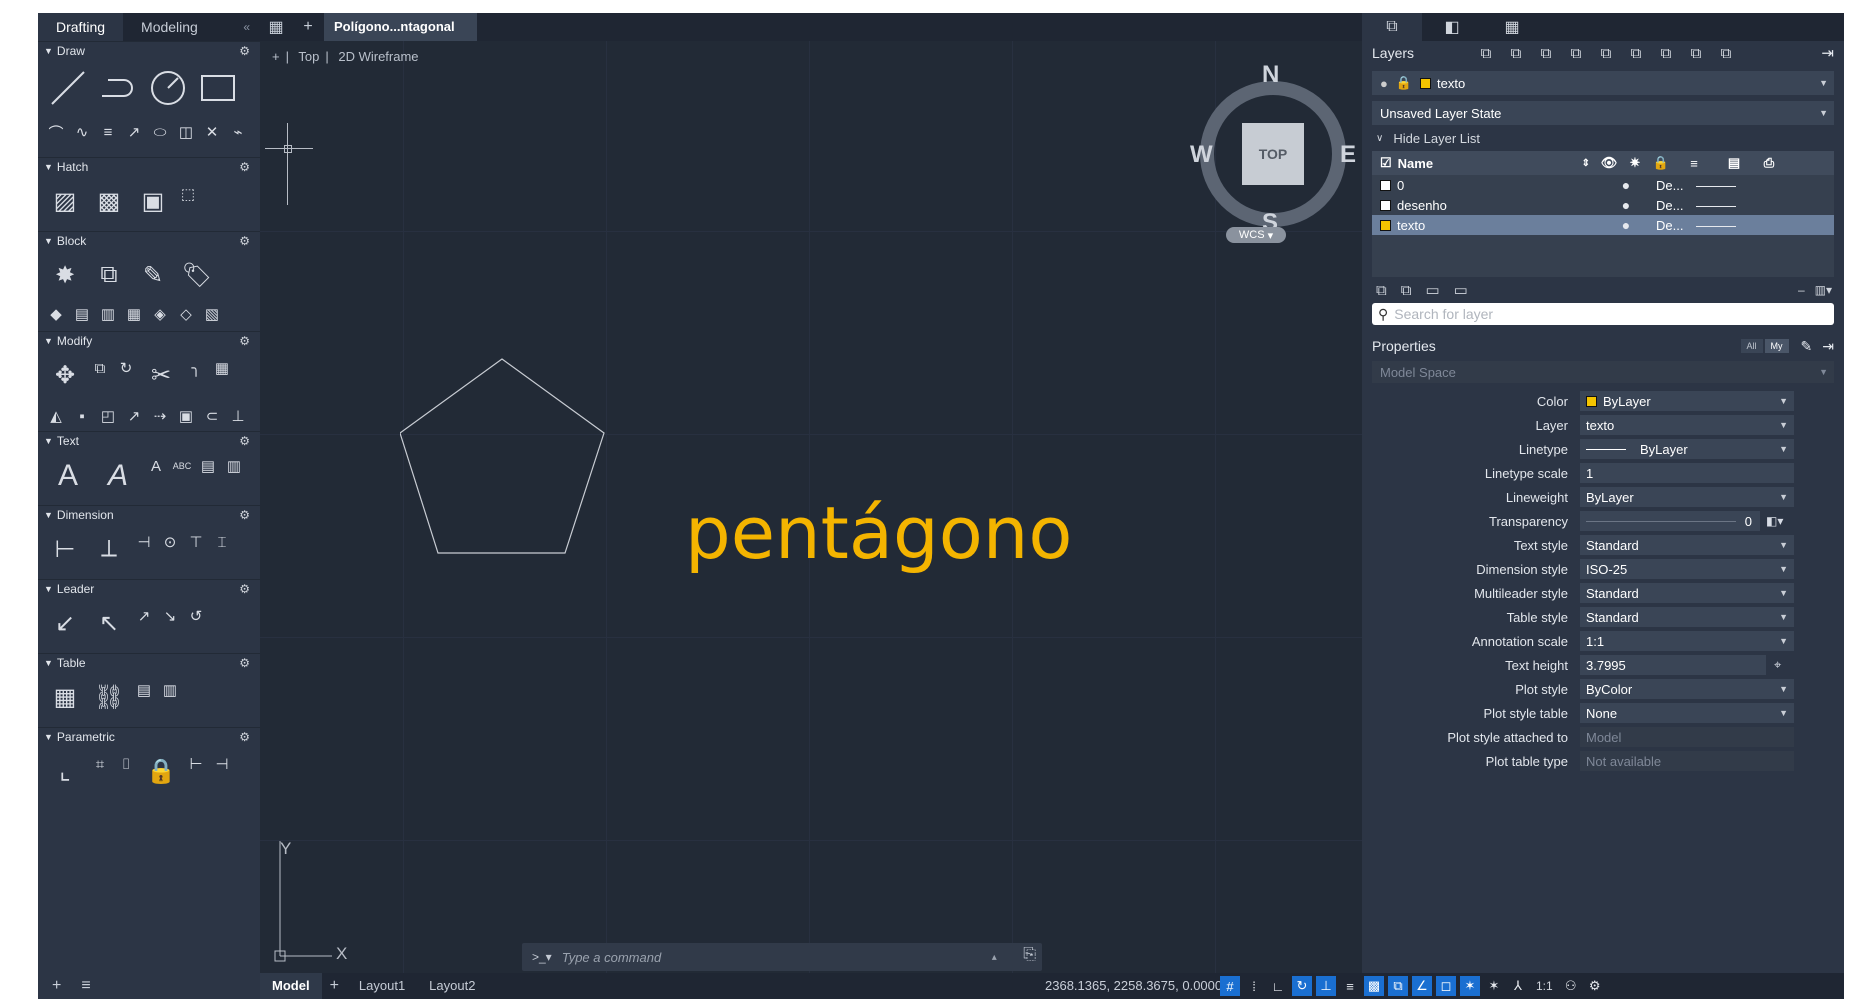  What do you see at coordinates (208, 466) in the screenshot?
I see `text-style-icon: ▤` at bounding box center [208, 466].